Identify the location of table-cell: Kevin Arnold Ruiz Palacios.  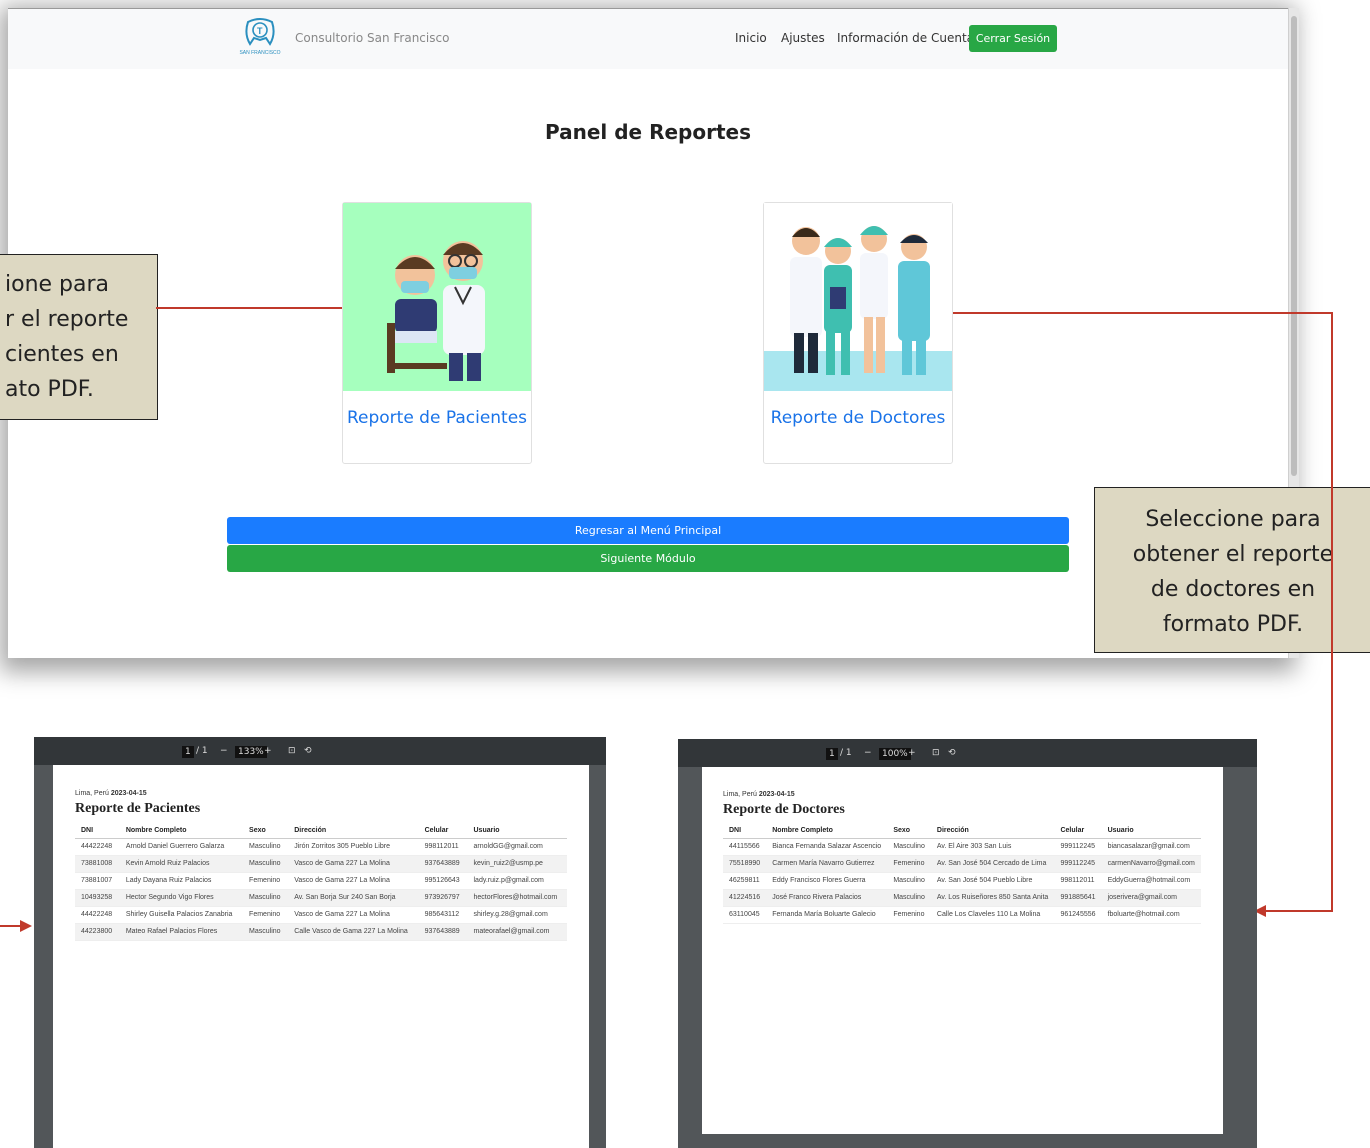
(181, 864).